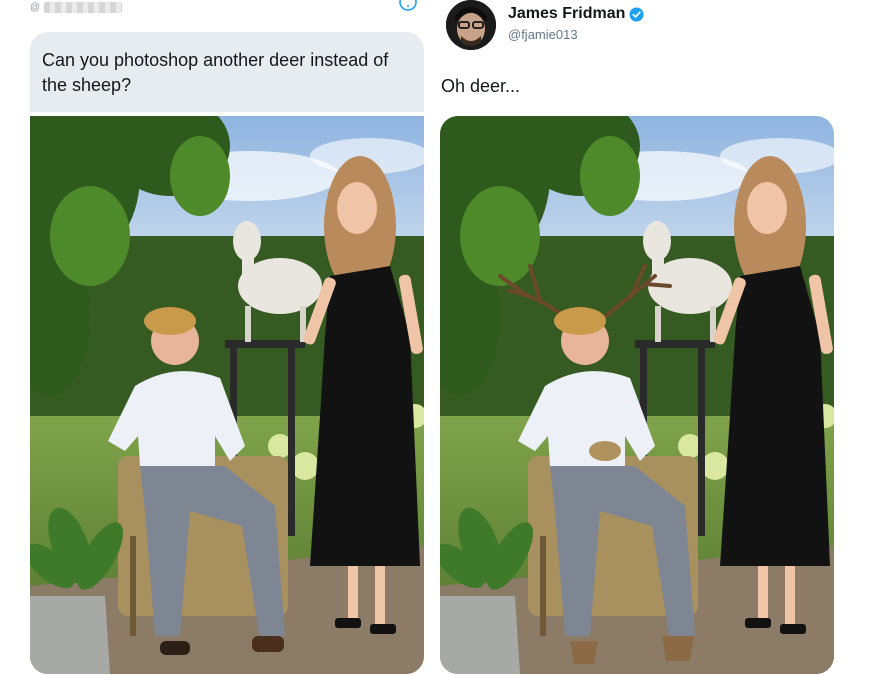 The height and width of the screenshot is (675, 874). What do you see at coordinates (636, 14) in the screenshot?
I see `verified-badge-icon` at bounding box center [636, 14].